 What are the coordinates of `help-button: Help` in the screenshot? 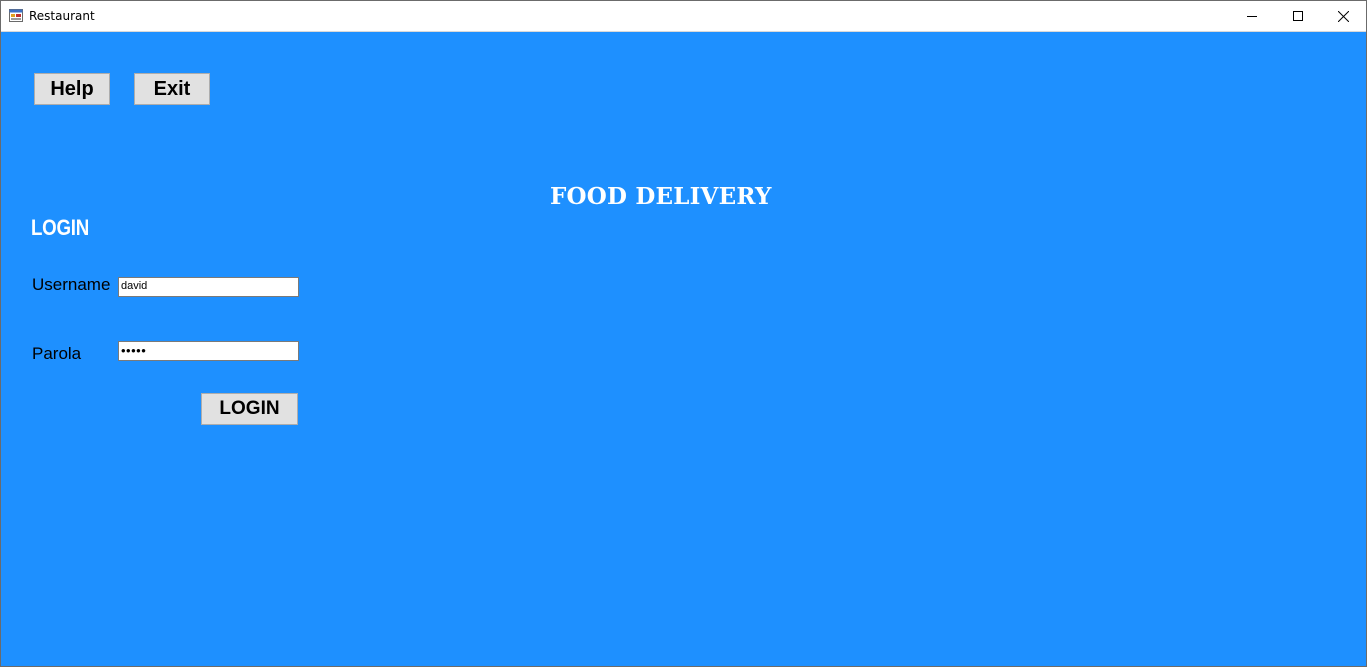 It's located at (72, 89).